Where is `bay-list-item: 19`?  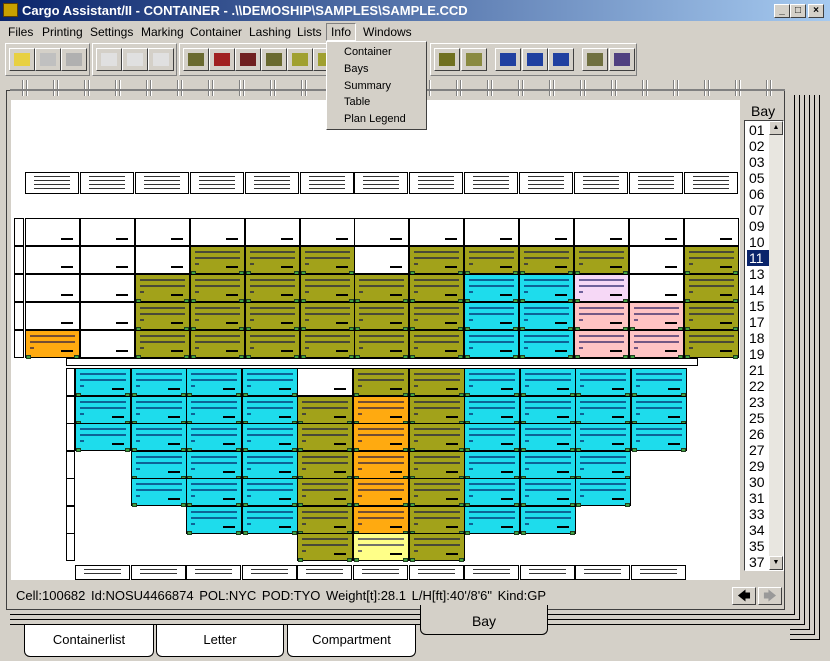
bay-list-item: 19 is located at coordinates (758, 354).